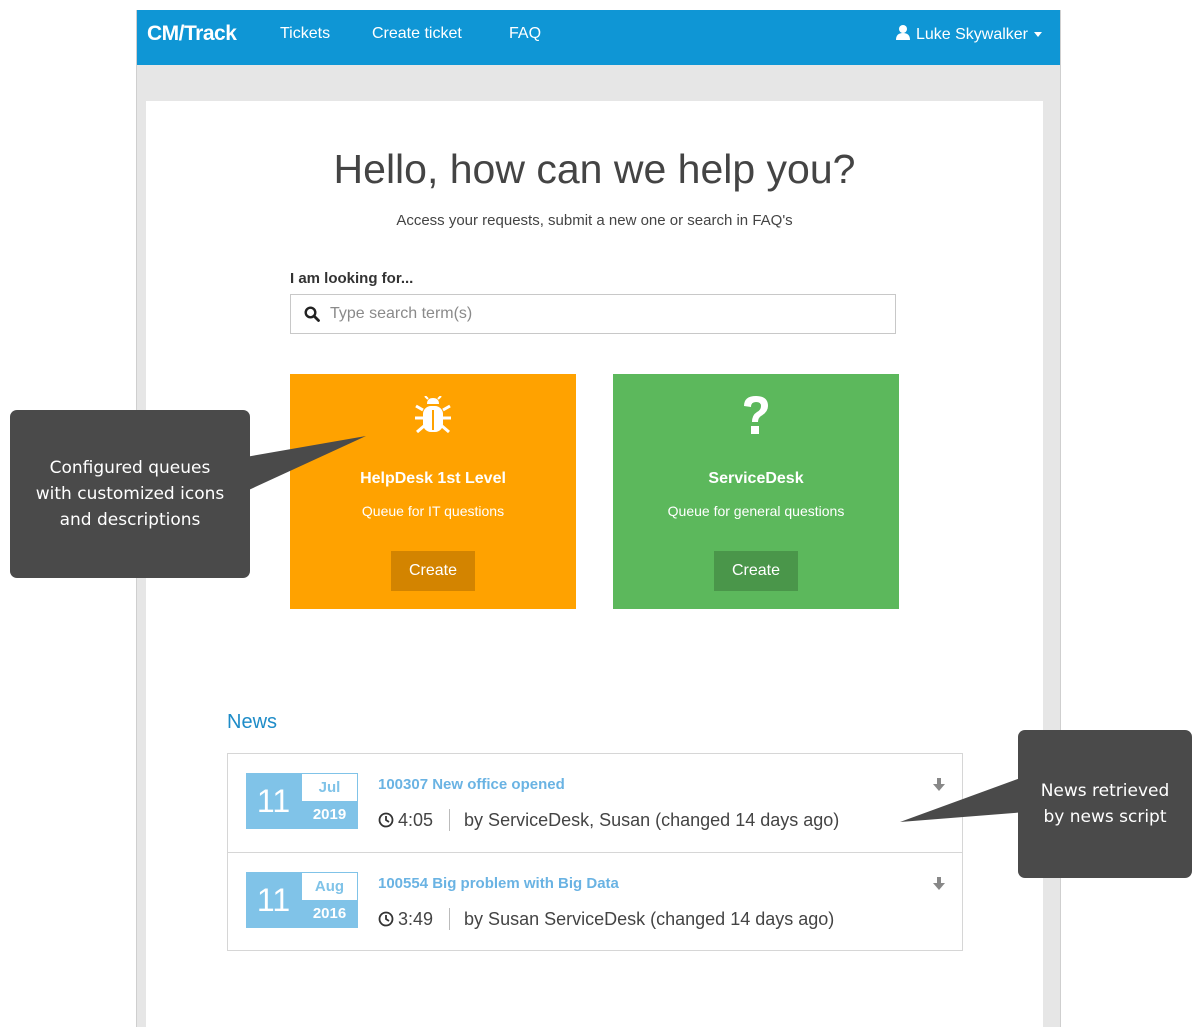  Describe the element at coordinates (1105, 804) in the screenshot. I see `callout-news: News retrieved by news script` at that location.